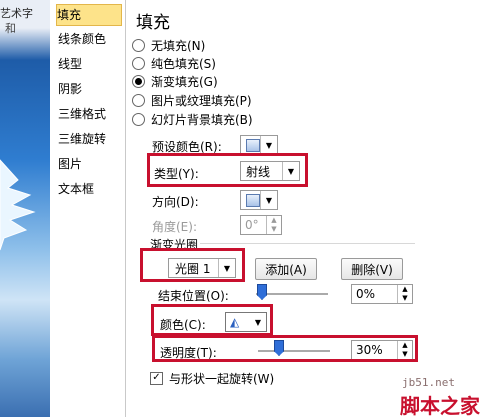 This screenshot has width=500, height=419. I want to click on nav-item-line-style: 线型, so click(89, 64).